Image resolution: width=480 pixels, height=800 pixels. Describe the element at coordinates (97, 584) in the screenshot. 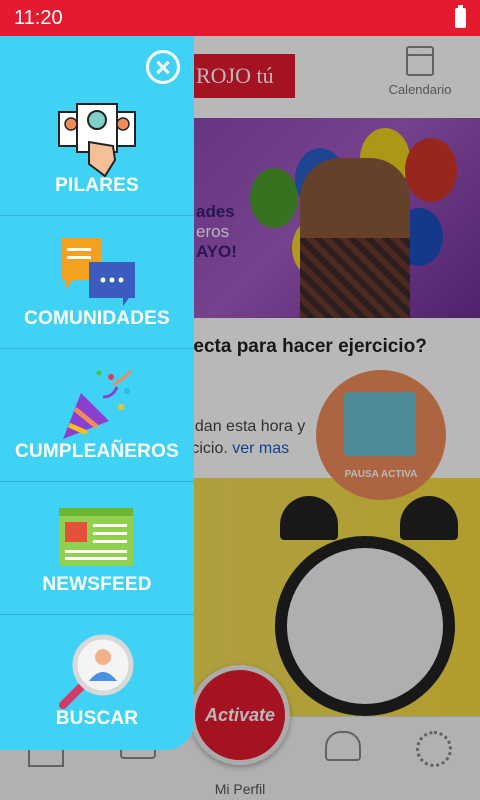

I see `menu-item-label: NEWSFEED` at that location.